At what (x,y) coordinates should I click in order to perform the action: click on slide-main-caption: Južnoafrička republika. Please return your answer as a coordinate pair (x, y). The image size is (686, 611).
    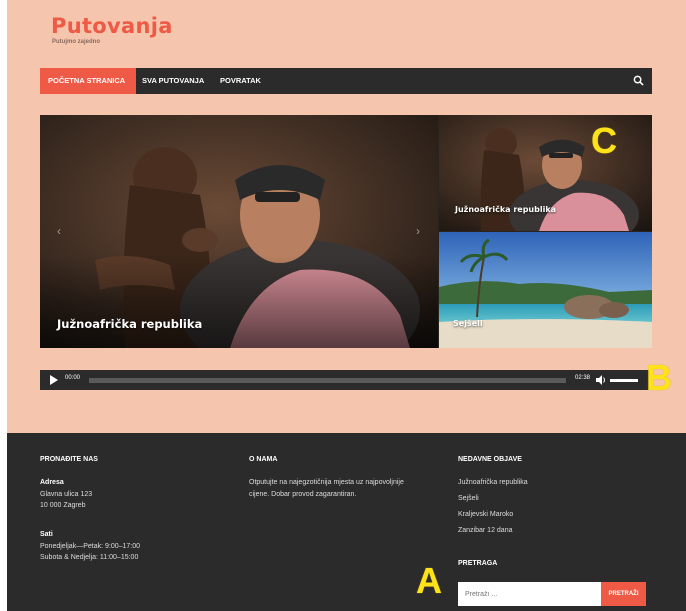
    Looking at the image, I should click on (129, 324).